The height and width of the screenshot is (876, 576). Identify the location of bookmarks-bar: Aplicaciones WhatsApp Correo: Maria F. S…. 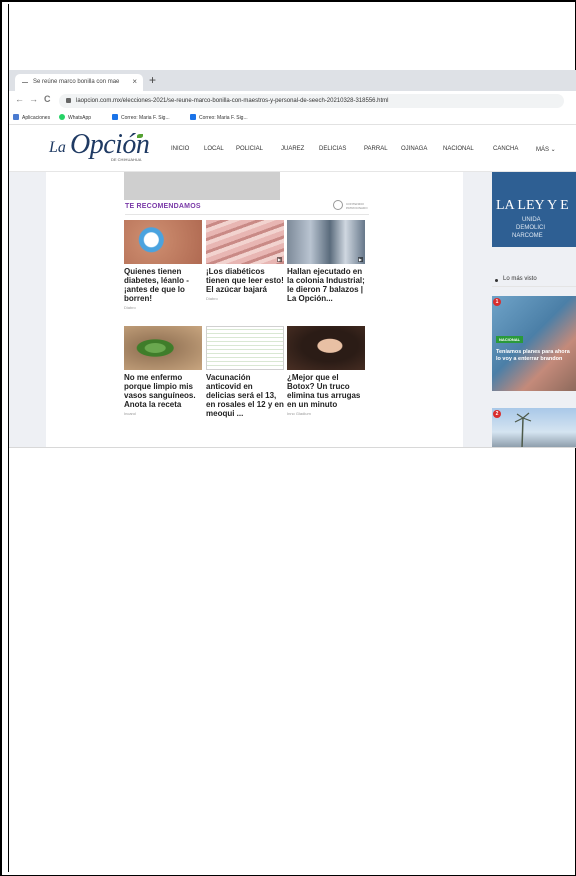
(292, 118).